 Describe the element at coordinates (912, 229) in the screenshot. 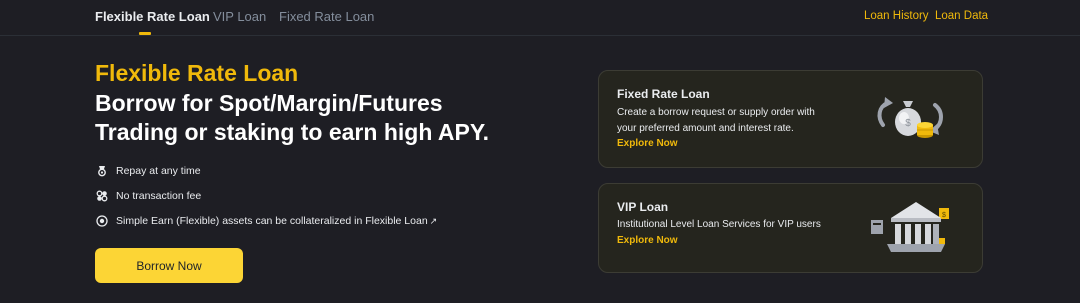

I see `bank-building-icon: $` at that location.